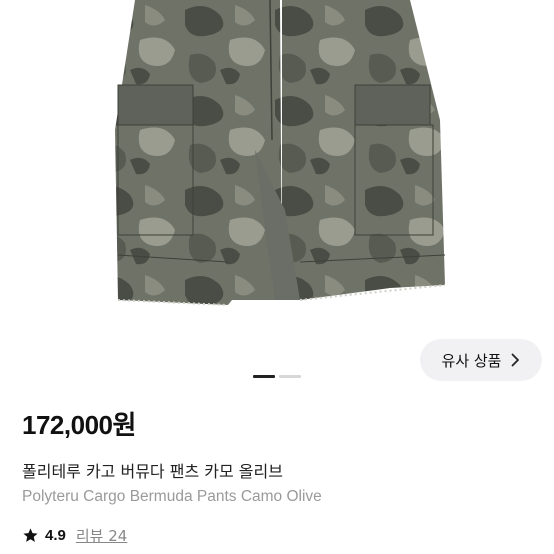 This screenshot has width=554, height=554. Describe the element at coordinates (101, 535) in the screenshot. I see `review-count-link: 리뷰 24` at that location.